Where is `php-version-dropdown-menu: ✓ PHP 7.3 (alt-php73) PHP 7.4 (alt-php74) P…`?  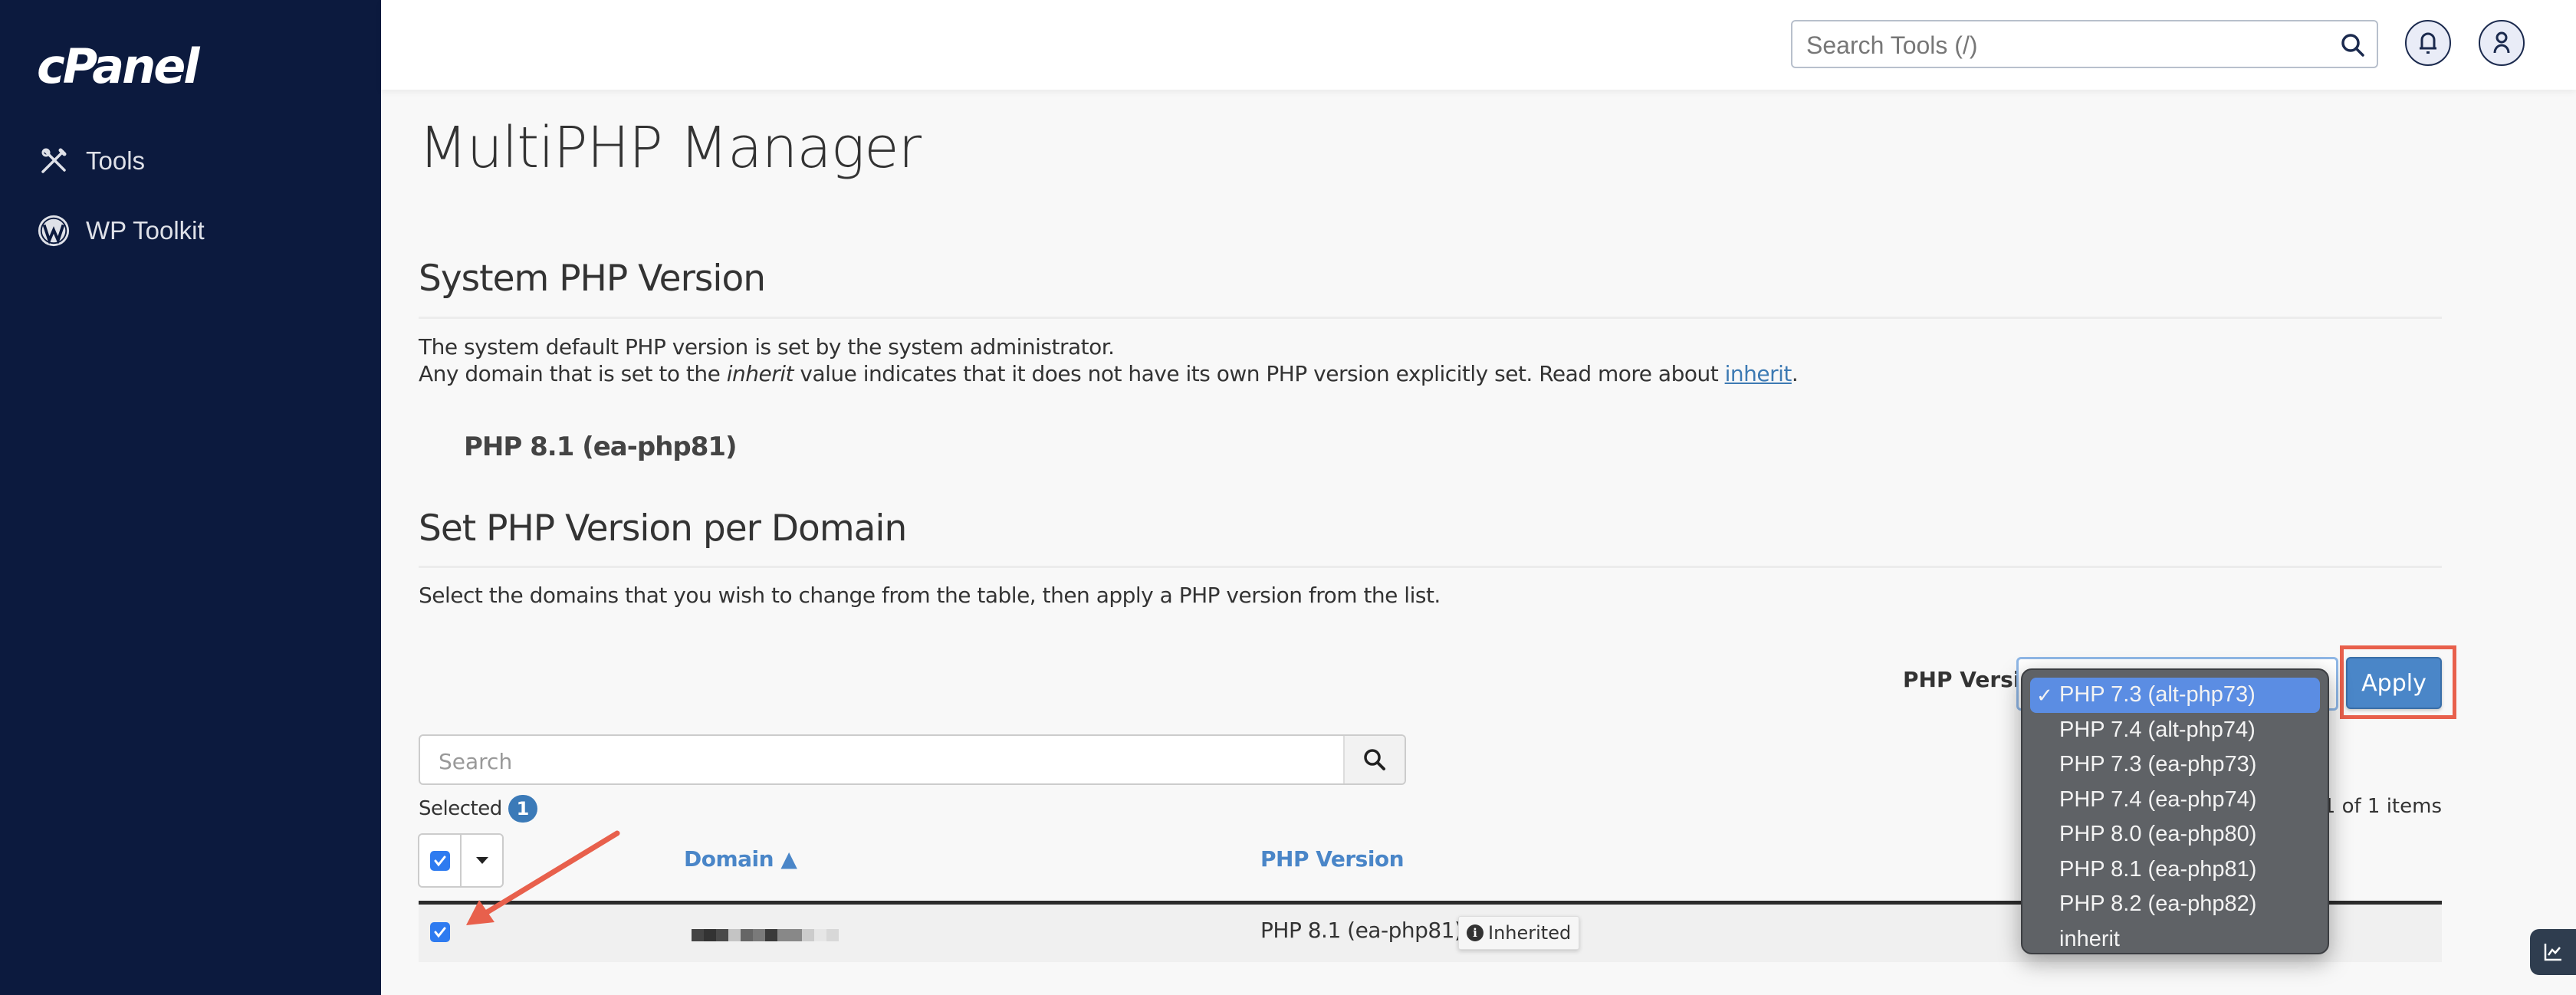
php-version-dropdown-menu: ✓ PHP 7.3 (alt-php73) PHP 7.4 (alt-php74) P… is located at coordinates (2175, 811).